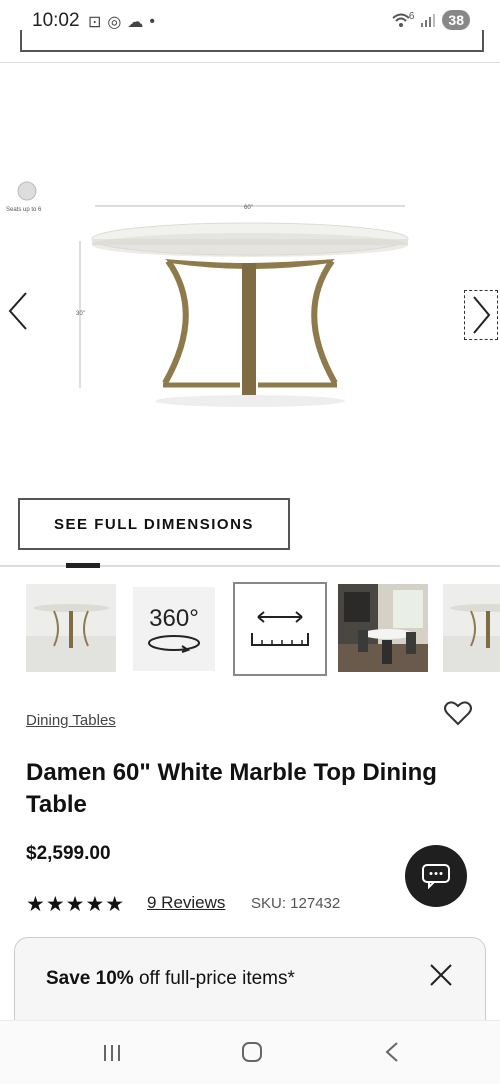  I want to click on header-search-box, so click(252, 41).